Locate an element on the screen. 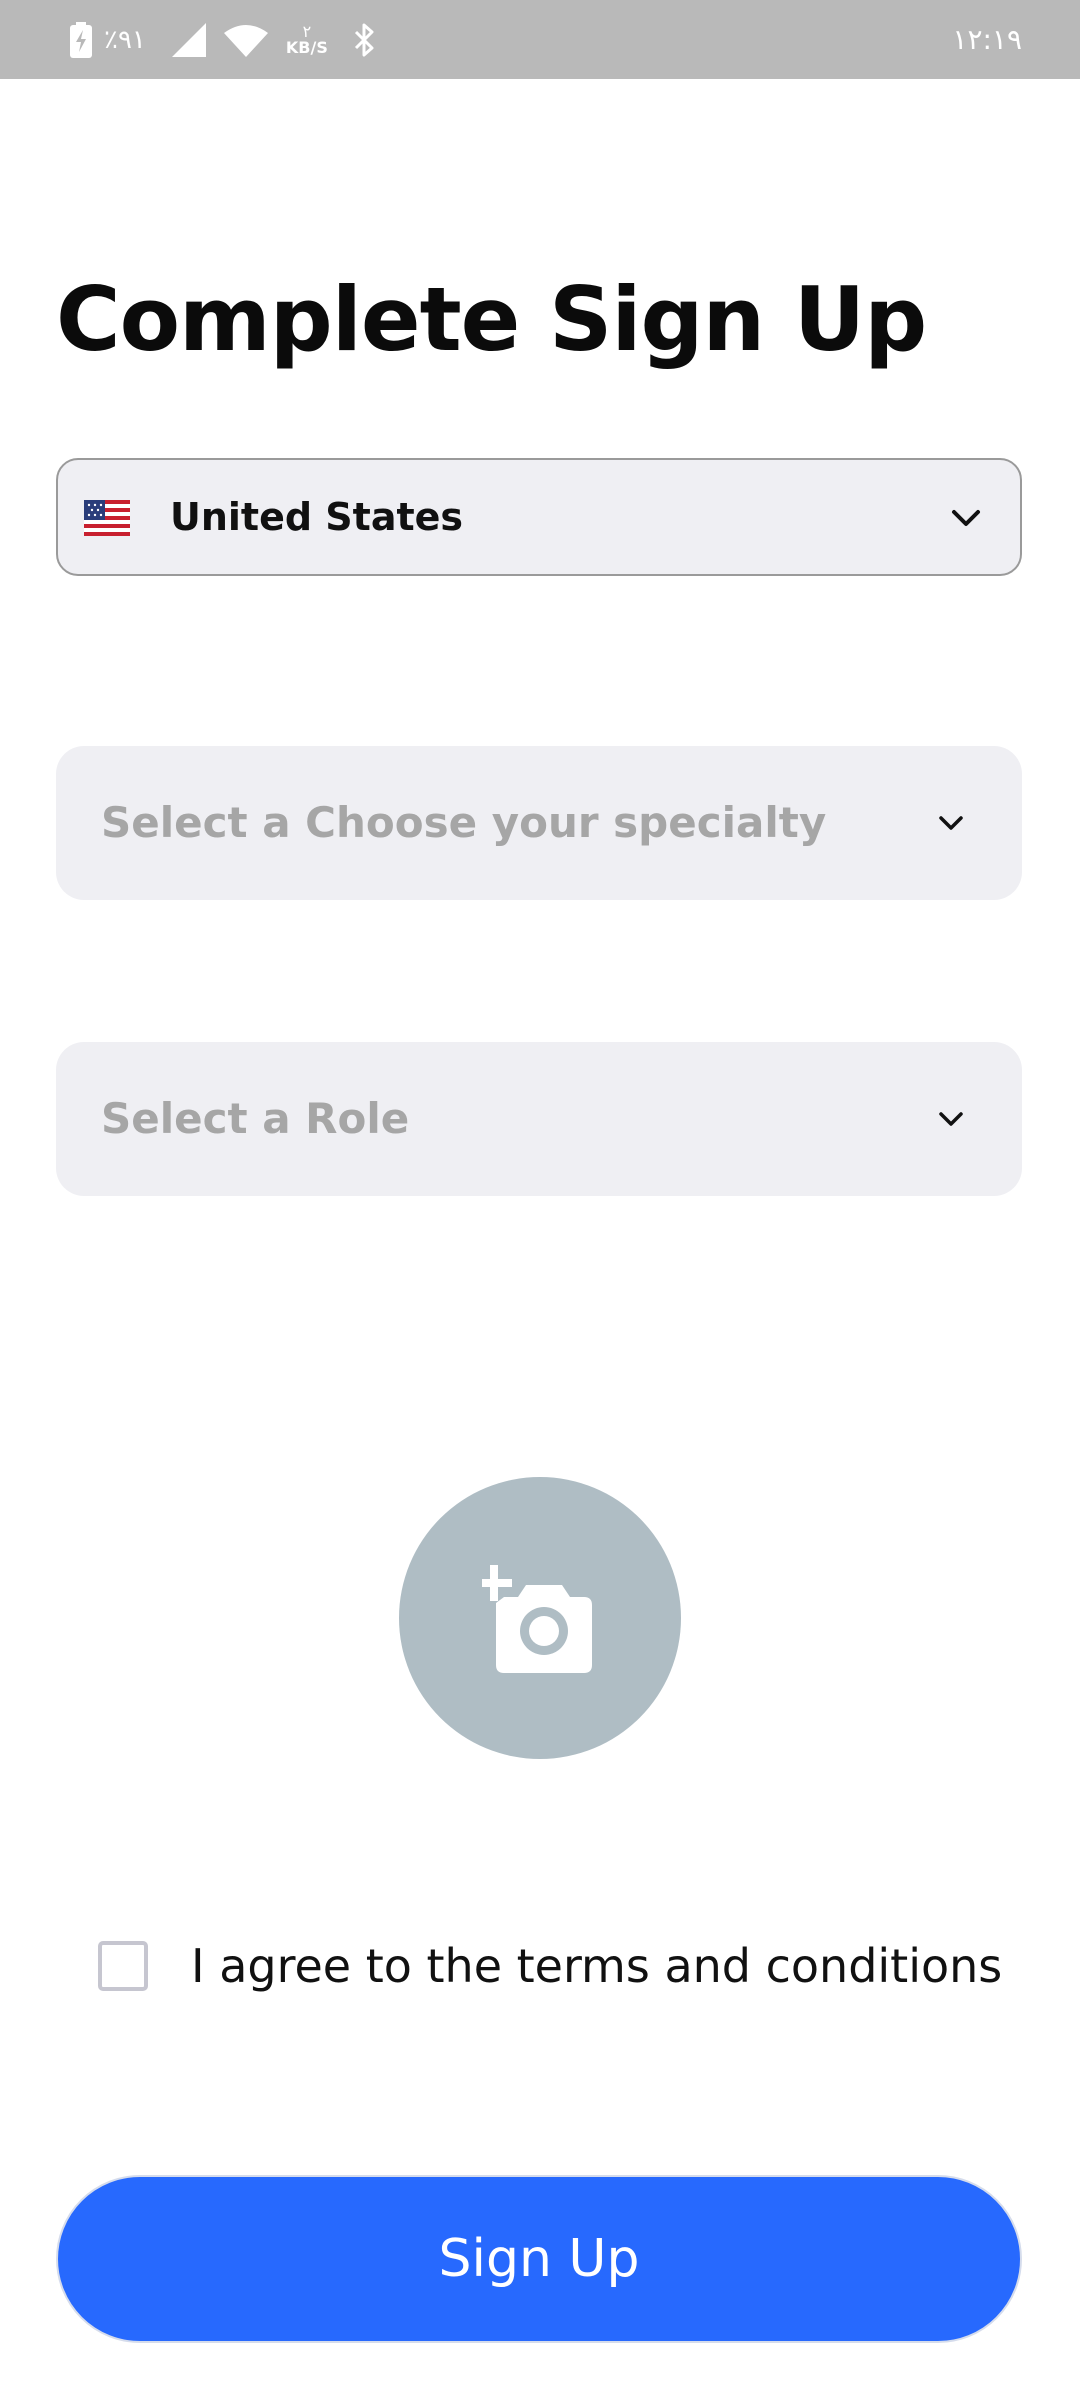 The width and height of the screenshot is (1080, 2400). network-speed: ۲ KB/S is located at coordinates (306, 40).